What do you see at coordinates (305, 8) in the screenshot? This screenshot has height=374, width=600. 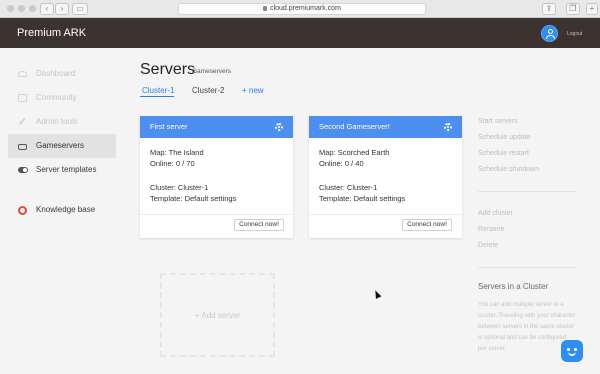 I see `url-text: cloud.premiumark.com` at bounding box center [305, 8].